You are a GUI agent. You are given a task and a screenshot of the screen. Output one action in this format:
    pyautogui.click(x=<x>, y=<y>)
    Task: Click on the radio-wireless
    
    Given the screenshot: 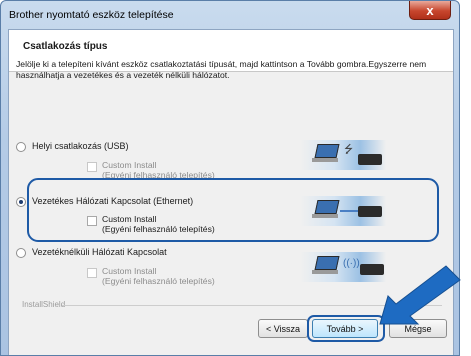 What is the action you would take?
    pyautogui.click(x=21, y=253)
    